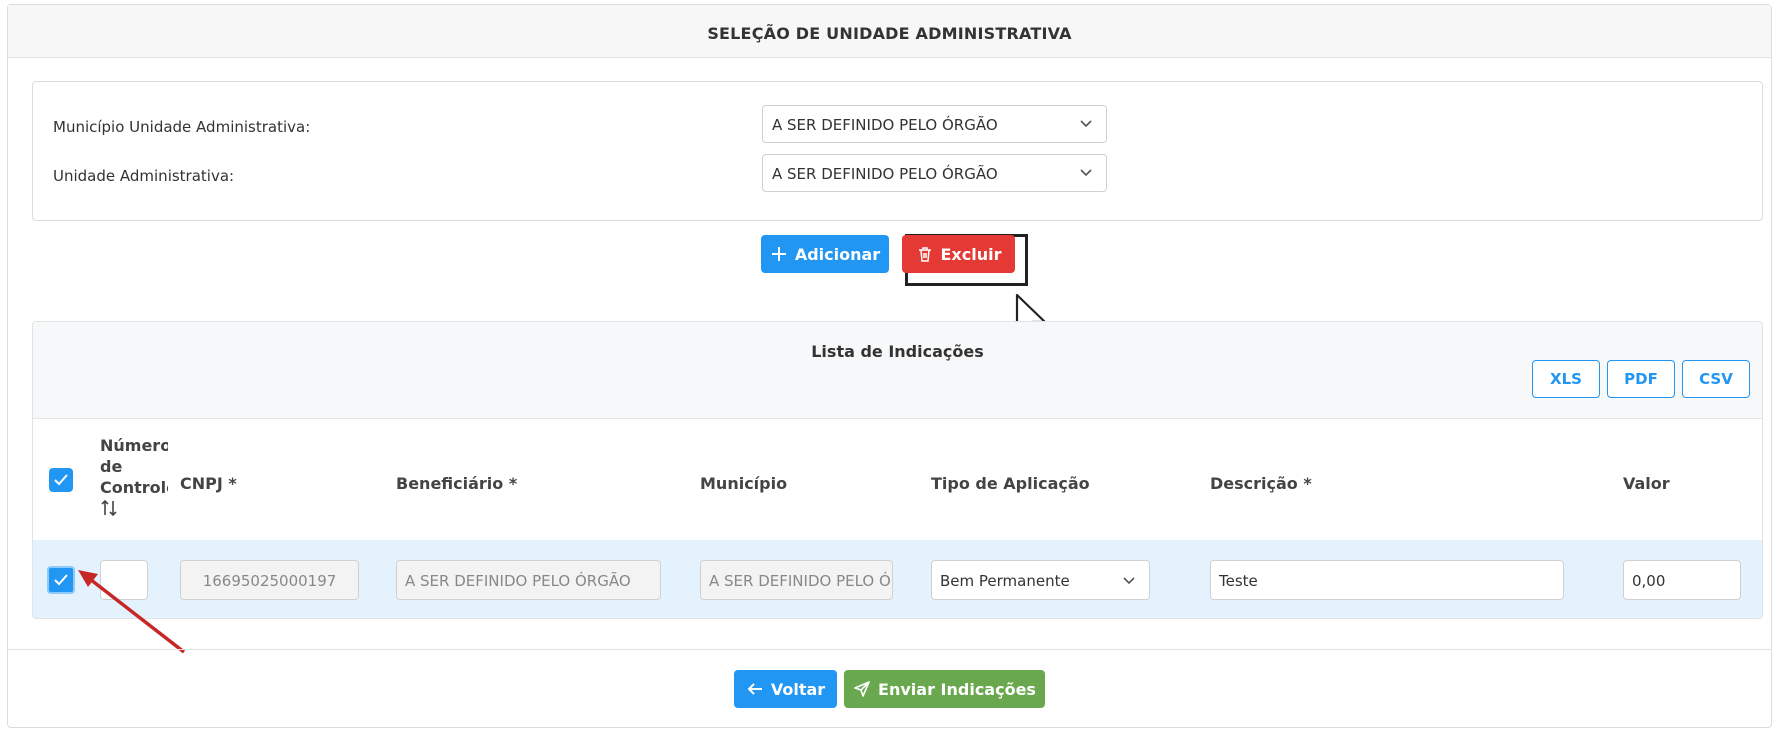  I want to click on export-pdf-button: PDF, so click(1641, 379).